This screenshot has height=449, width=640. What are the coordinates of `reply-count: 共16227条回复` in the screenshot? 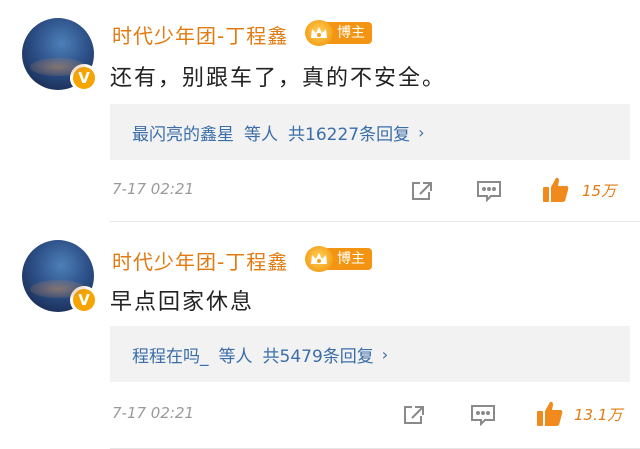 It's located at (349, 134).